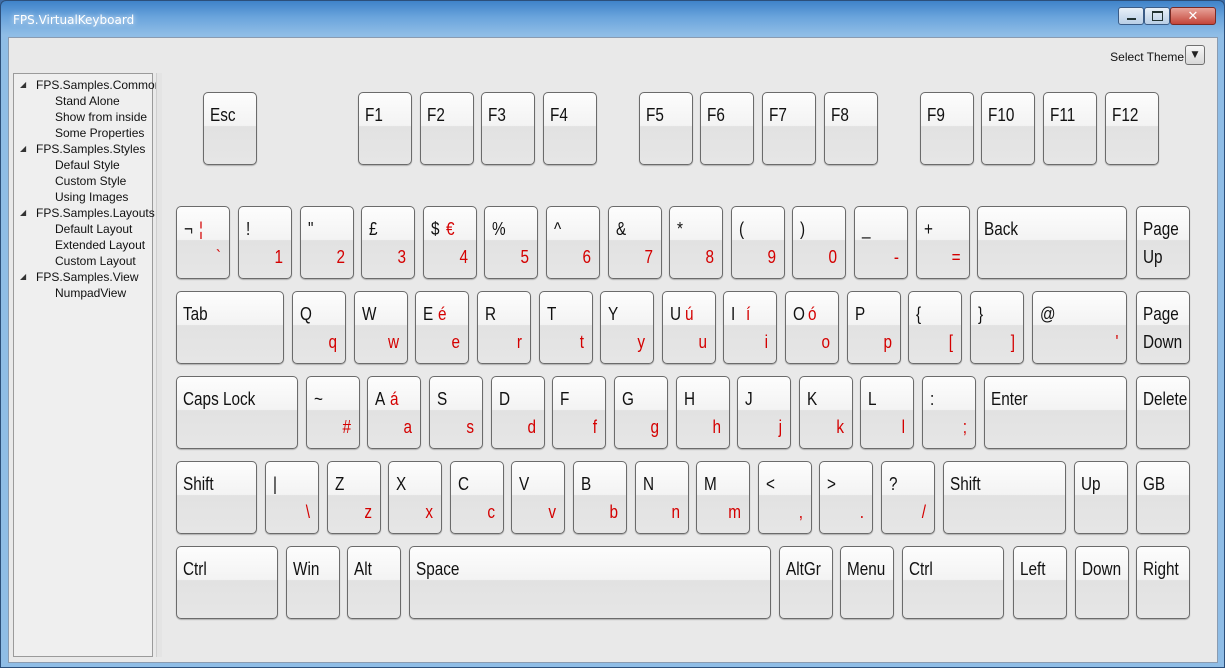  What do you see at coordinates (812, 327) in the screenshot?
I see `key-o: Oóo` at bounding box center [812, 327].